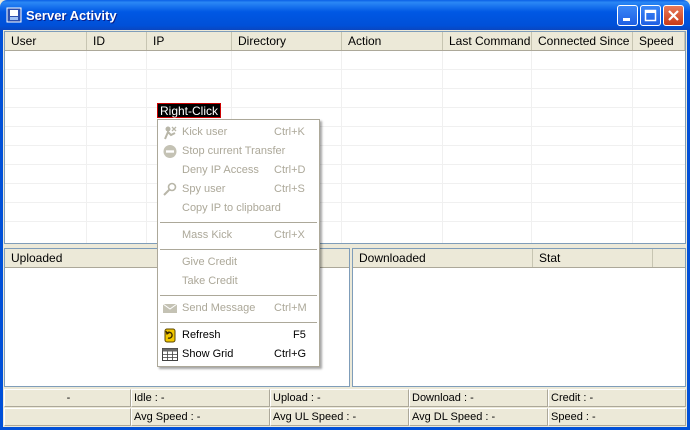 The height and width of the screenshot is (430, 690). I want to click on menu-item-copy-ip: Copy IP to clipboard, so click(238, 208).